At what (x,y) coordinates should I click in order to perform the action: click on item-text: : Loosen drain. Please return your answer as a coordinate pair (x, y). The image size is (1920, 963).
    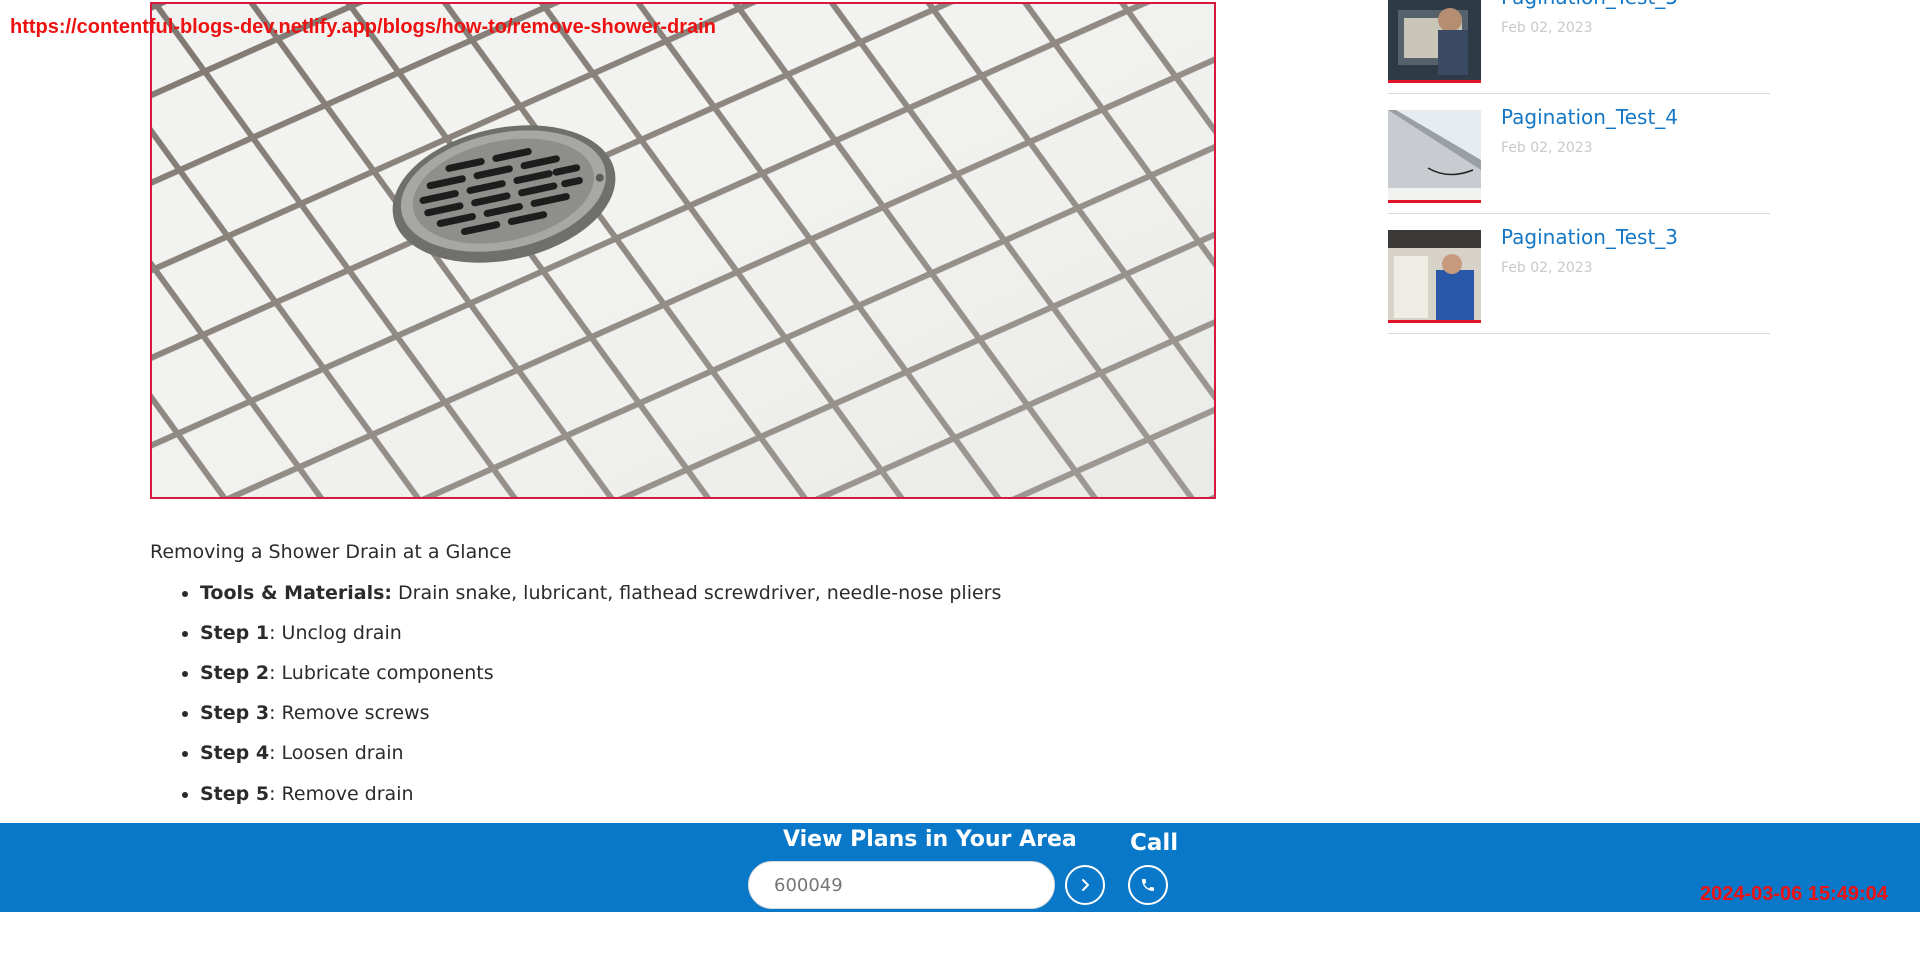
    Looking at the image, I should click on (336, 753).